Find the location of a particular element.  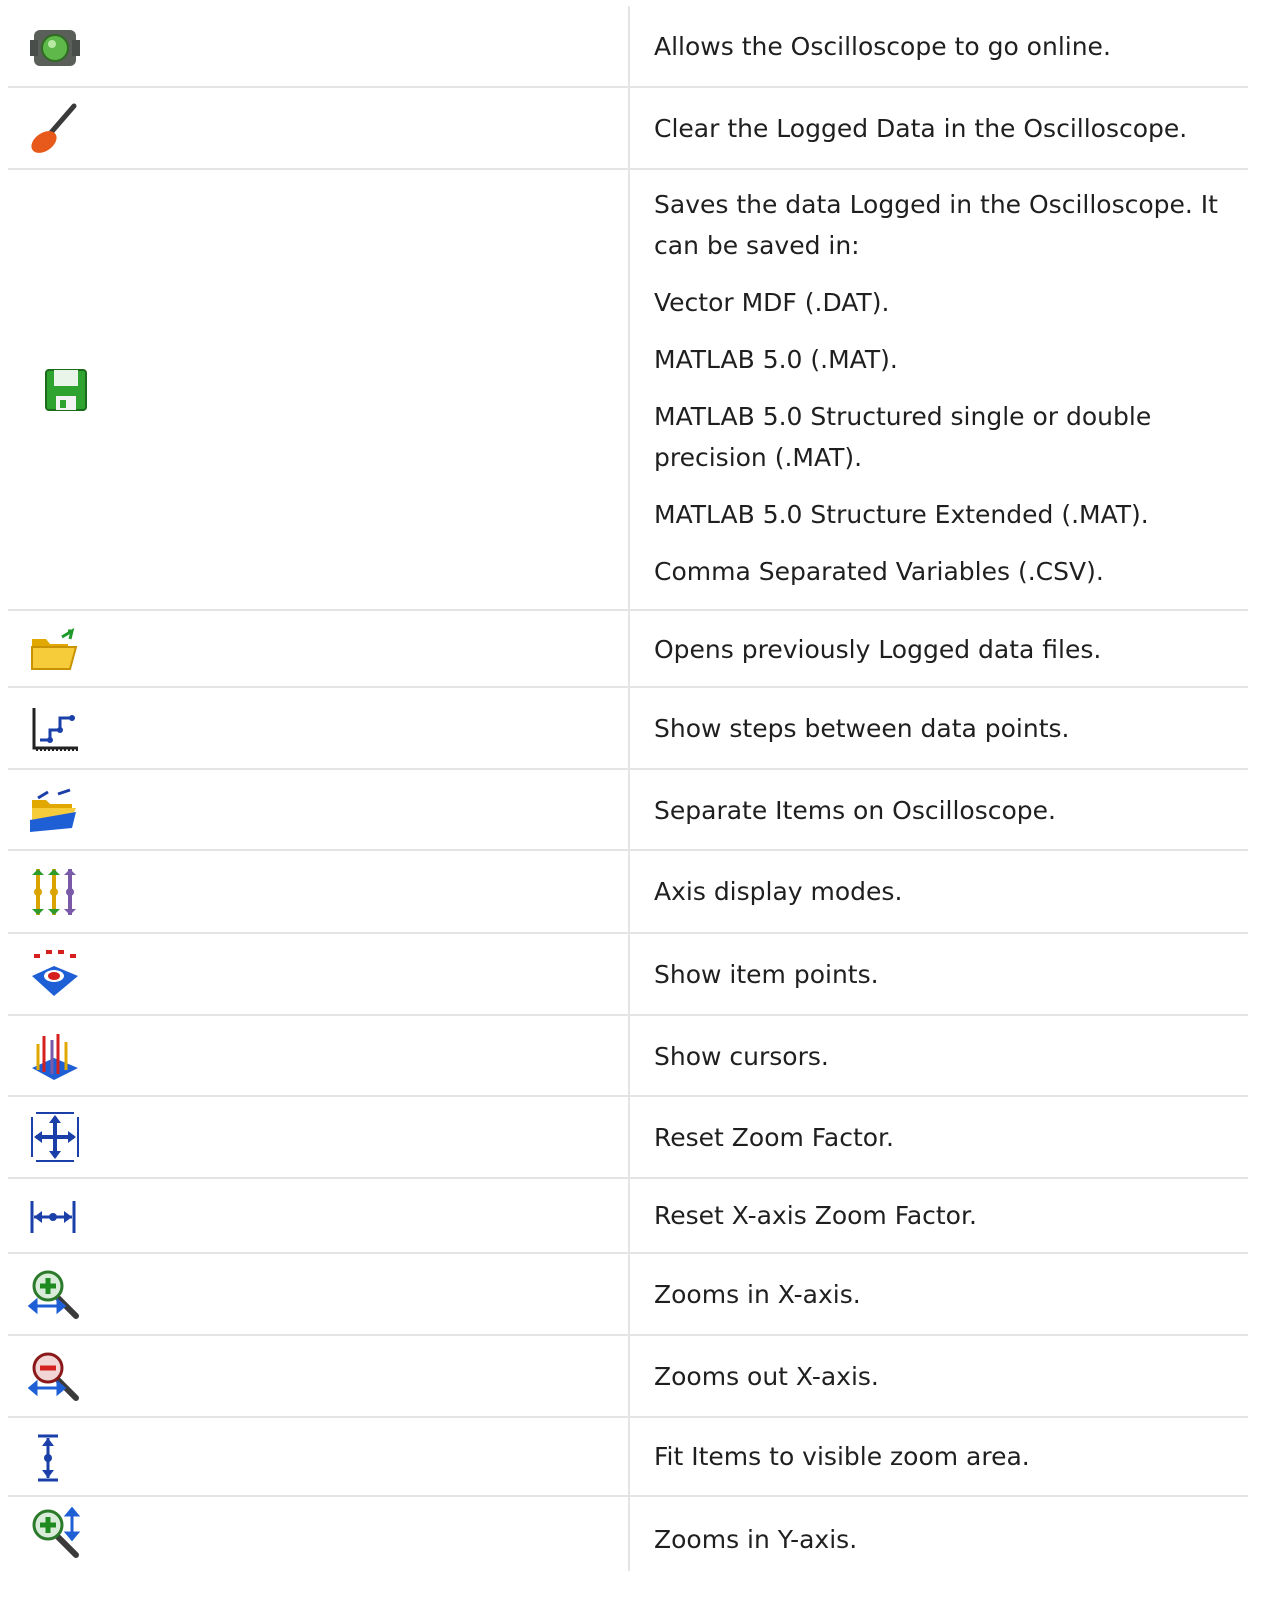

separate-items-icon is located at coordinates (53, 810).